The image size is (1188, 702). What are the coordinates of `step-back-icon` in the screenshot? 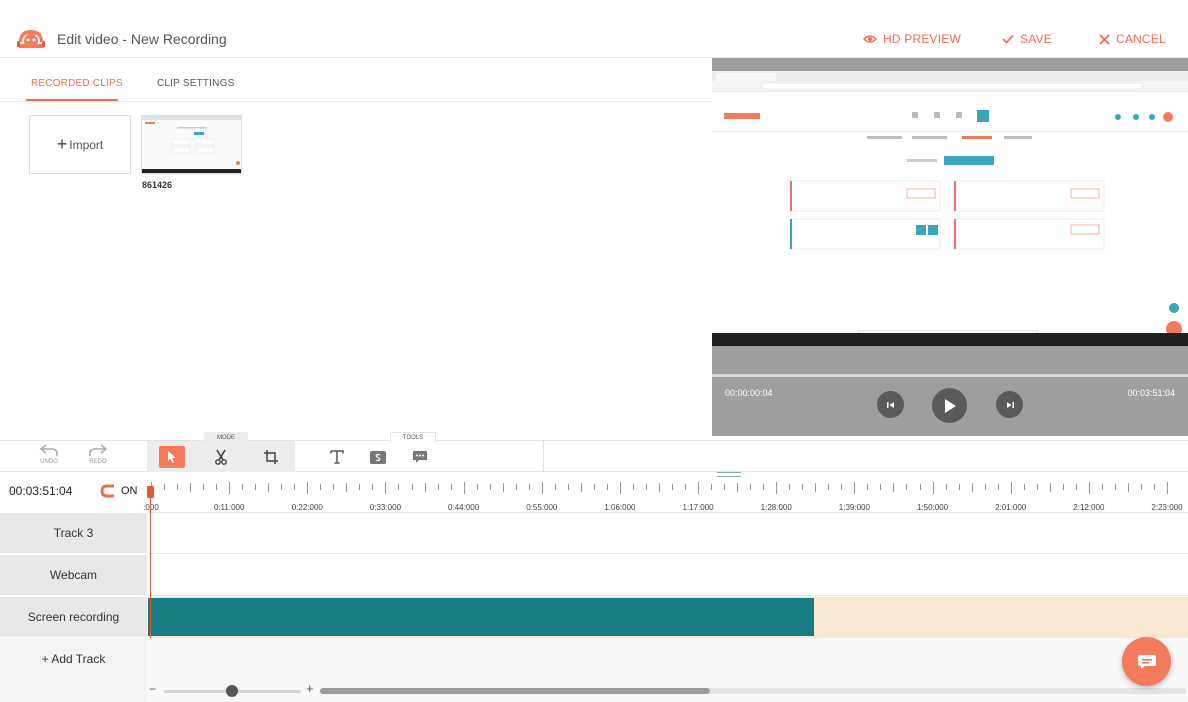 It's located at (890, 404).